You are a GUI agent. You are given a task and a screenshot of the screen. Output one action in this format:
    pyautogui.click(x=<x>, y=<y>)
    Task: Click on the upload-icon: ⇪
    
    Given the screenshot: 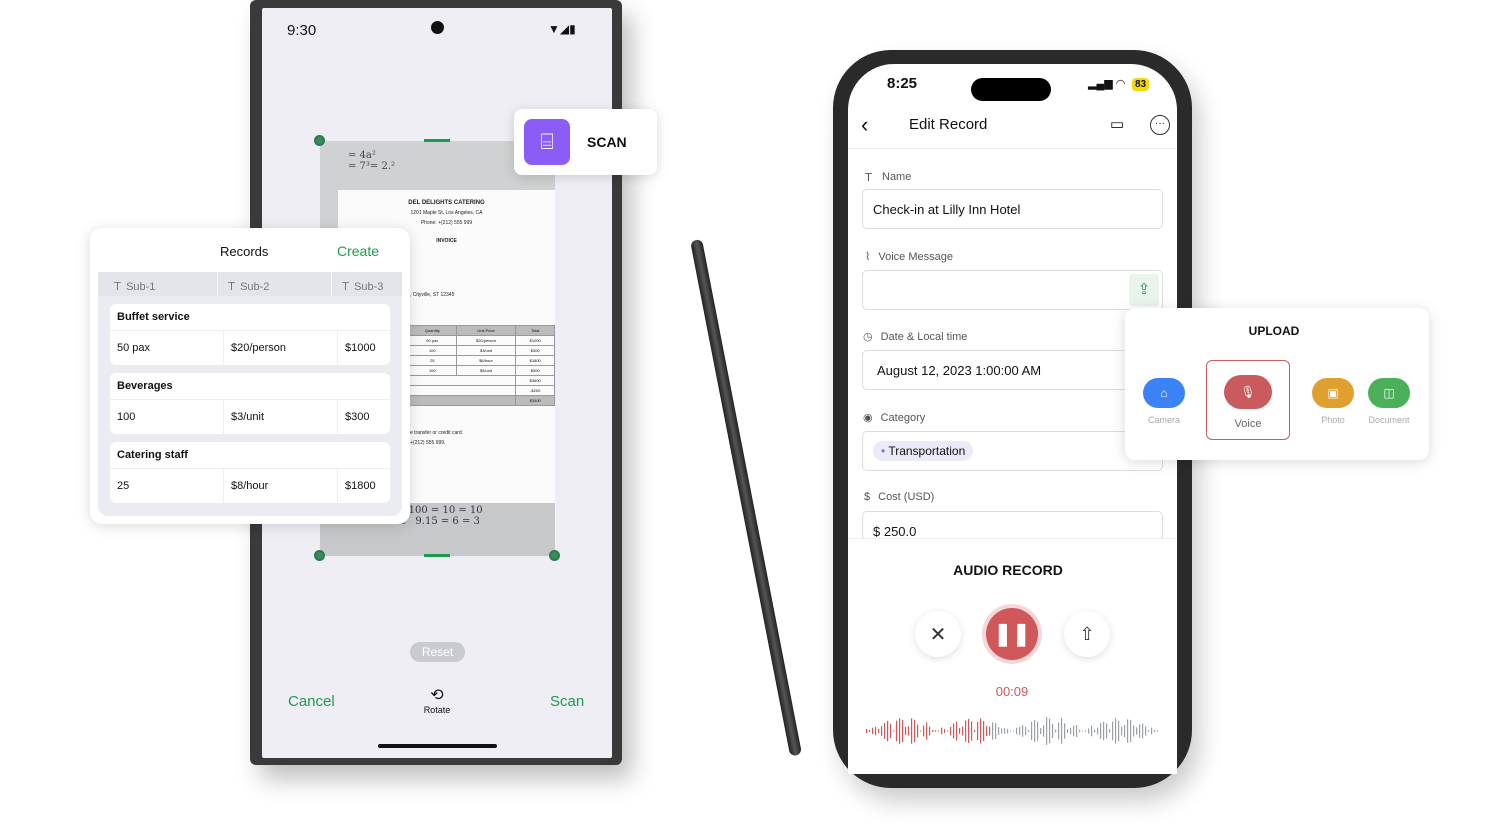 What is the action you would take?
    pyautogui.click(x=1144, y=290)
    